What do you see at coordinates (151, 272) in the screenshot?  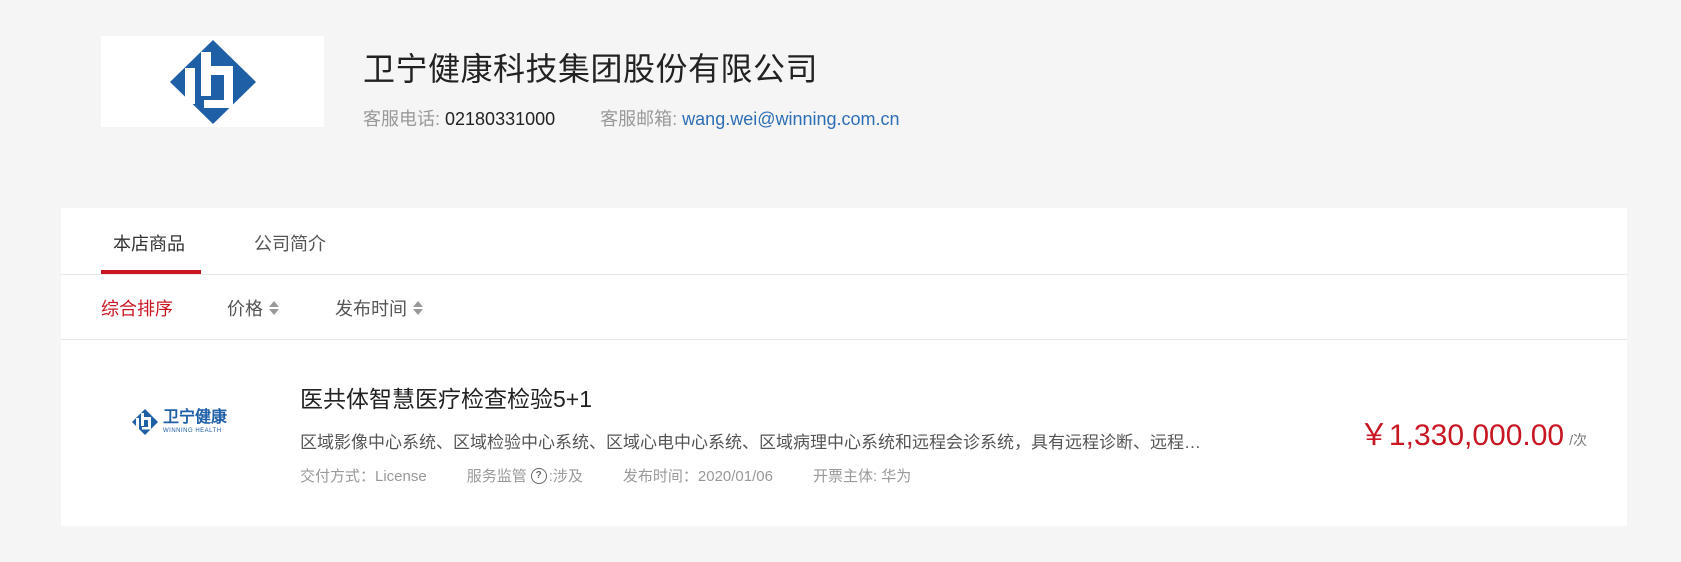 I see `active-tab-indicator` at bounding box center [151, 272].